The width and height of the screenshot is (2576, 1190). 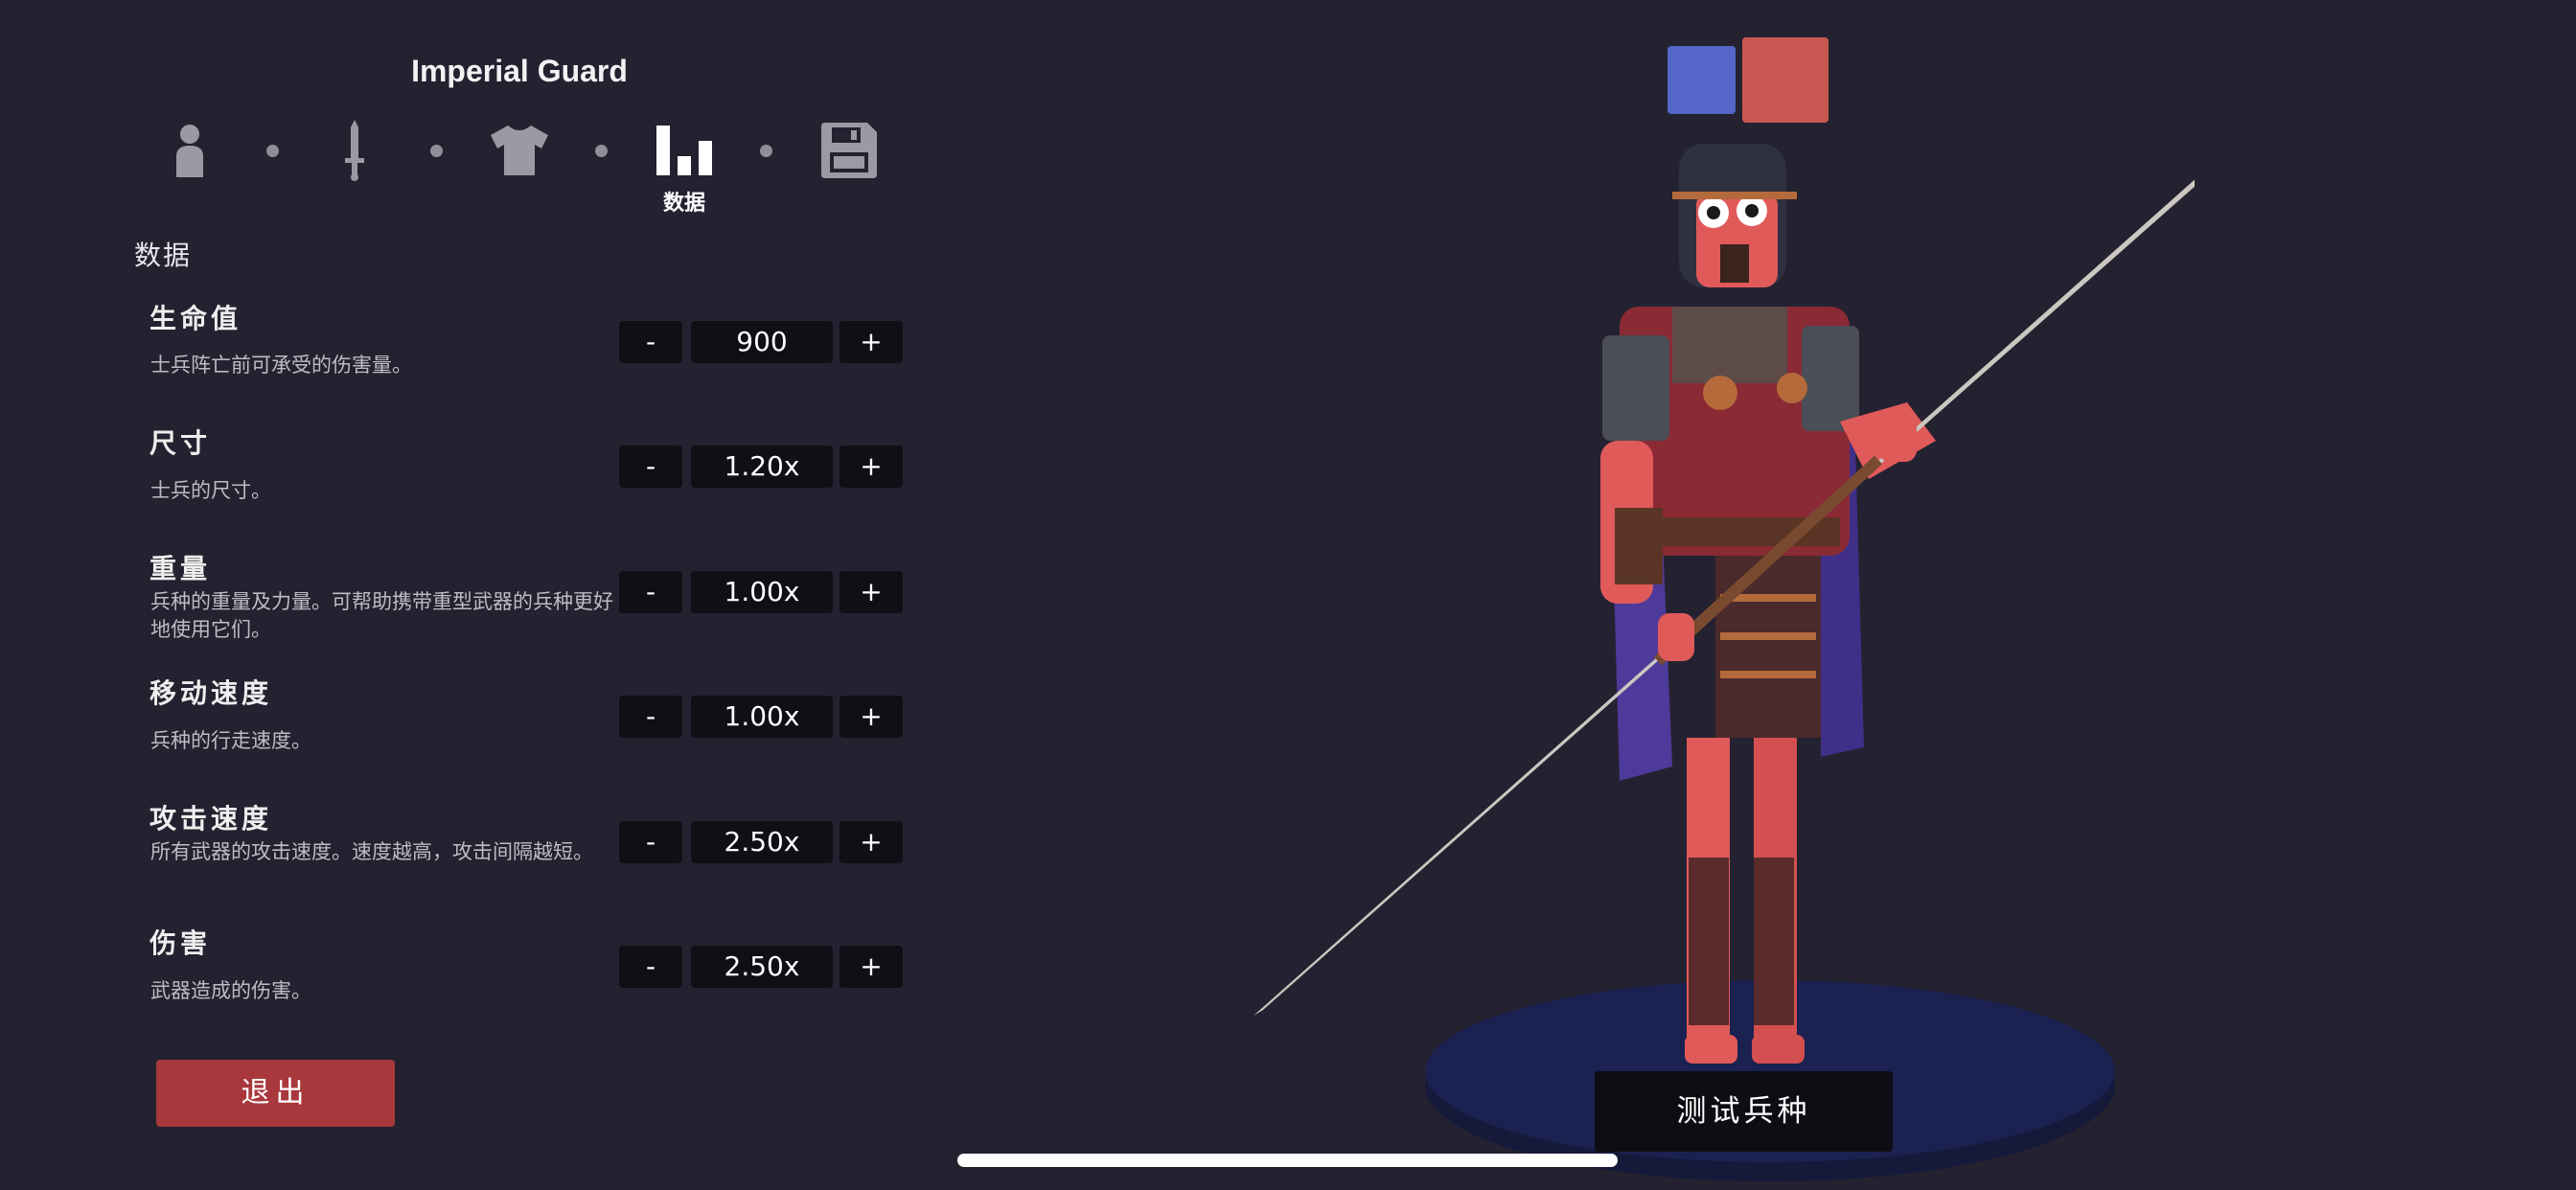 What do you see at coordinates (871, 342) in the screenshot?
I see `health-increase-button: +` at bounding box center [871, 342].